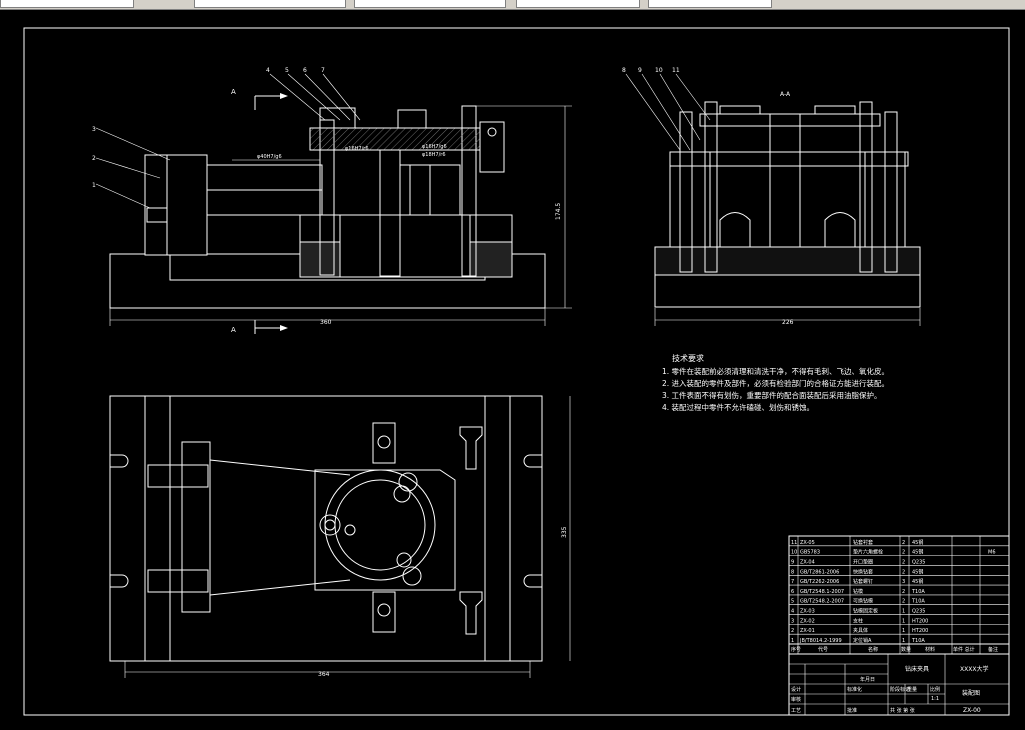  What do you see at coordinates (772, 395) in the screenshot?
I see `tech-requirement-3: 3. 工件表面不得有划伤，重要部件的配合面装配后采用油脂保护。` at bounding box center [772, 395].